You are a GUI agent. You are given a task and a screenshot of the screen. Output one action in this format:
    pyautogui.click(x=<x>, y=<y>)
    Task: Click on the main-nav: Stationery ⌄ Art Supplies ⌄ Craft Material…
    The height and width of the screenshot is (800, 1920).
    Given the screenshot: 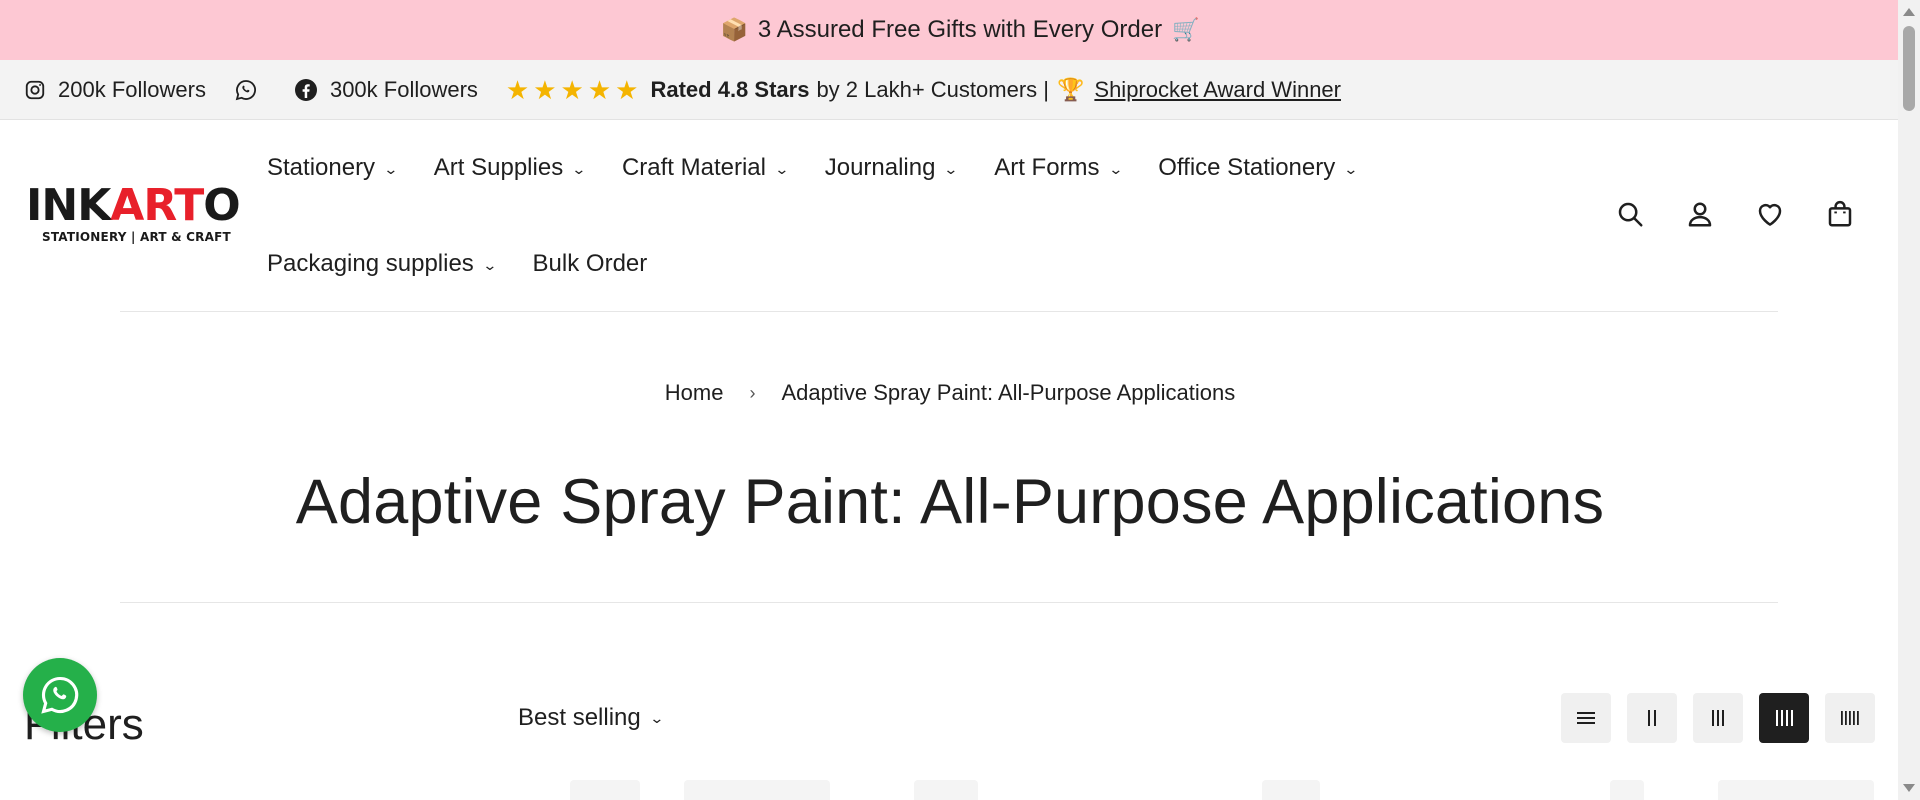 What is the action you would take?
    pyautogui.click(x=842, y=216)
    